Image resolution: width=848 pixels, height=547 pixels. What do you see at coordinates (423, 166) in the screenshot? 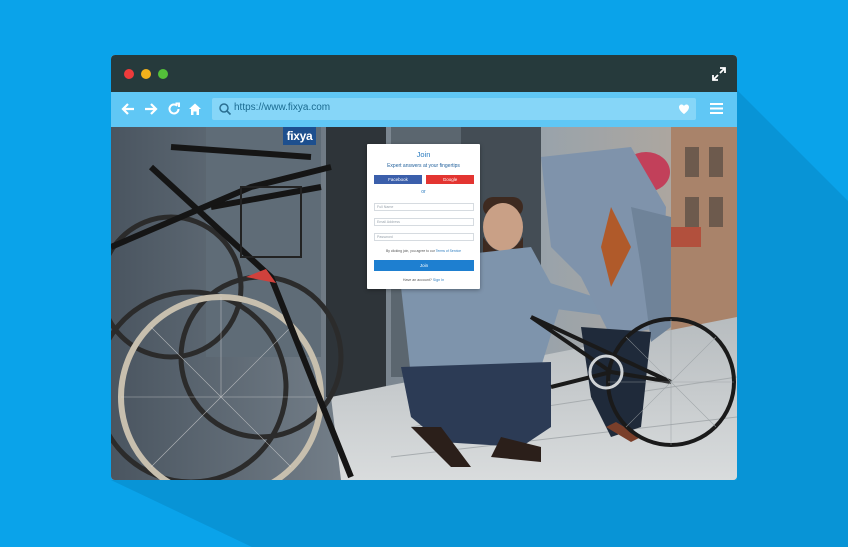
I see `modal-subtitle: Expert answers at your fingertips` at bounding box center [423, 166].